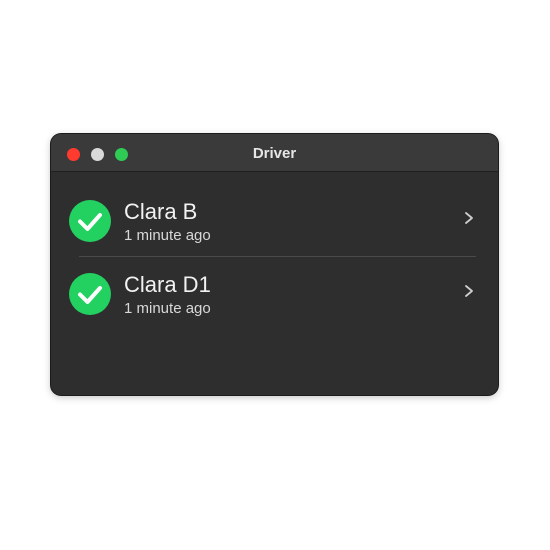 This screenshot has width=550, height=550. What do you see at coordinates (167, 284) in the screenshot?
I see `item-name: Clara D1` at bounding box center [167, 284].